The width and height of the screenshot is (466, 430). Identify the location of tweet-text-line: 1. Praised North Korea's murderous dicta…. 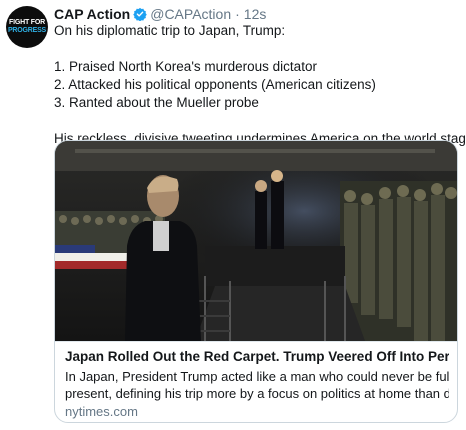
(185, 66).